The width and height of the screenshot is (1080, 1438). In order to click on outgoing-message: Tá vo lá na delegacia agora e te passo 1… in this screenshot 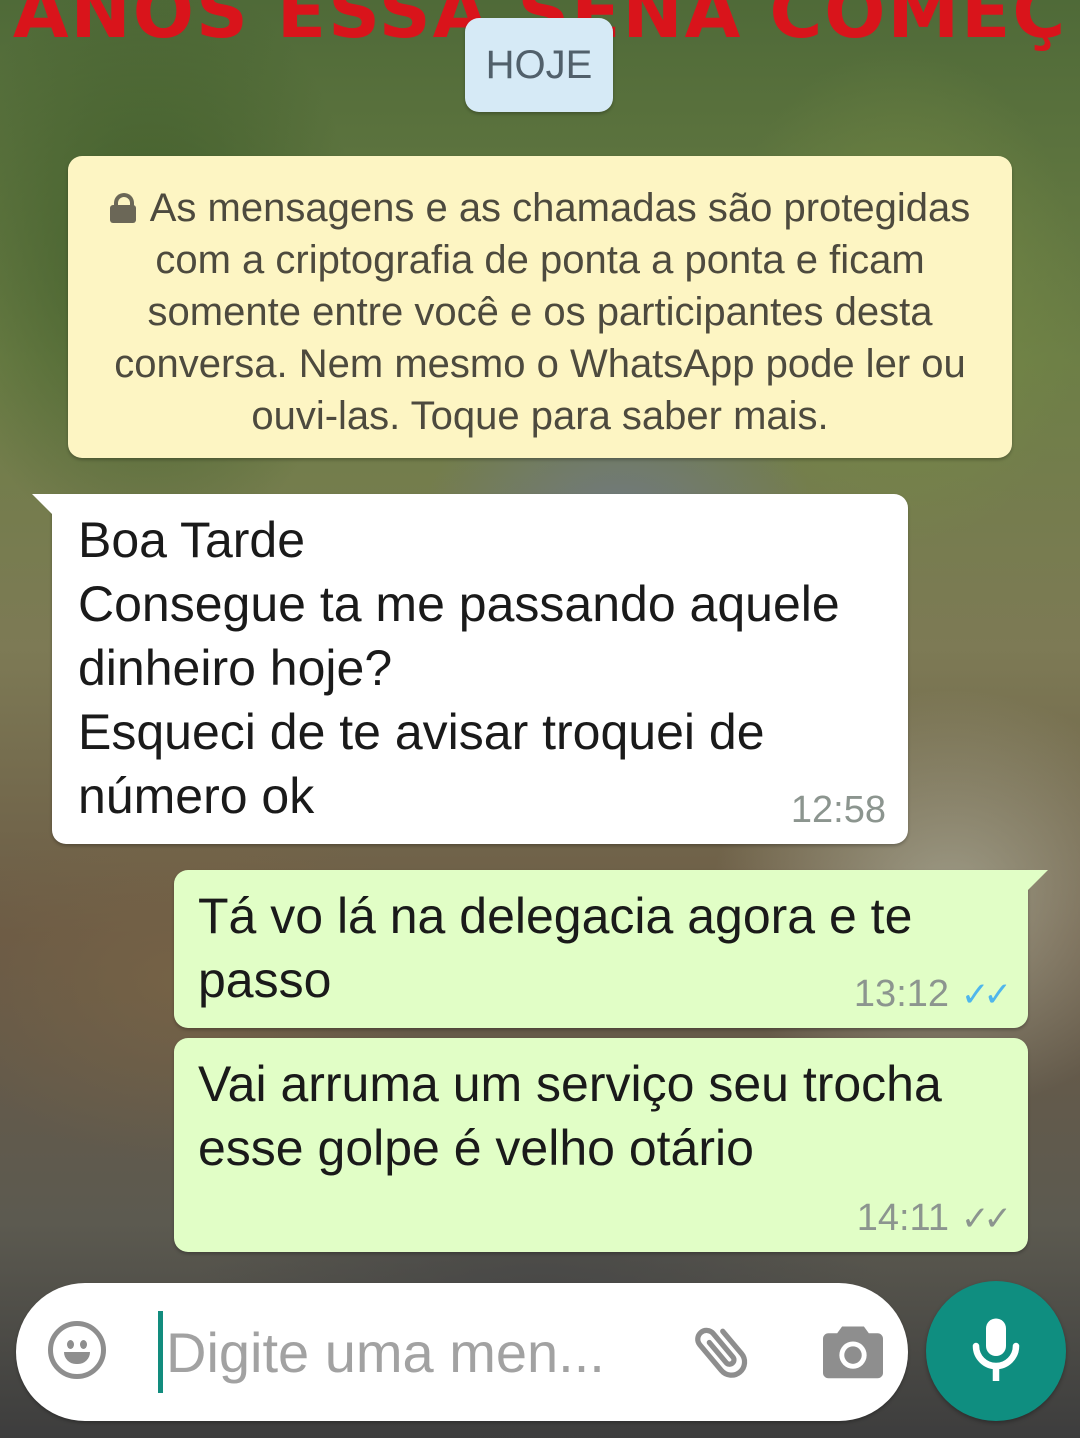, I will do `click(611, 949)`.